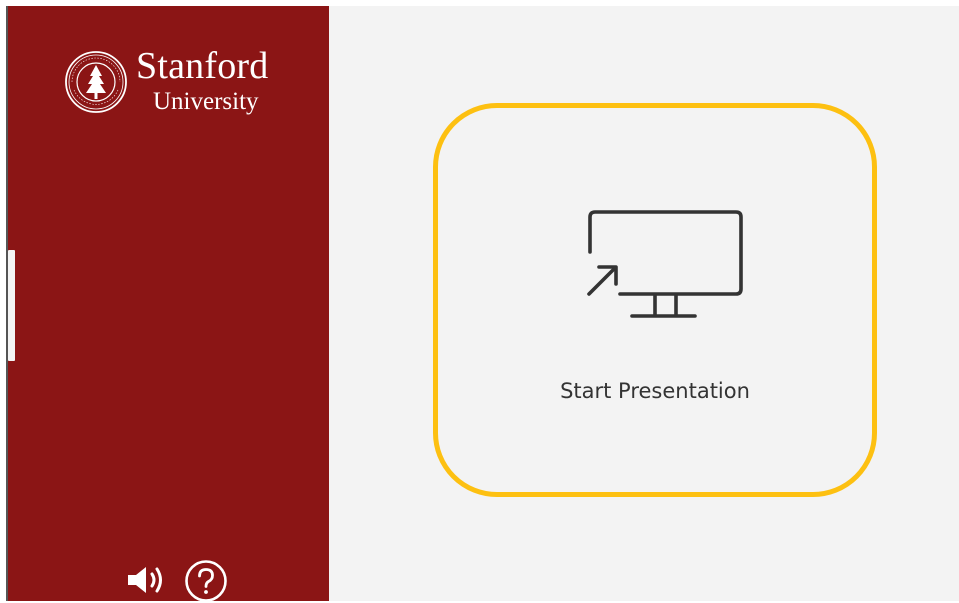 The height and width of the screenshot is (603, 959). Describe the element at coordinates (11, 305) in the screenshot. I see `sidebar-resize-handle` at that location.